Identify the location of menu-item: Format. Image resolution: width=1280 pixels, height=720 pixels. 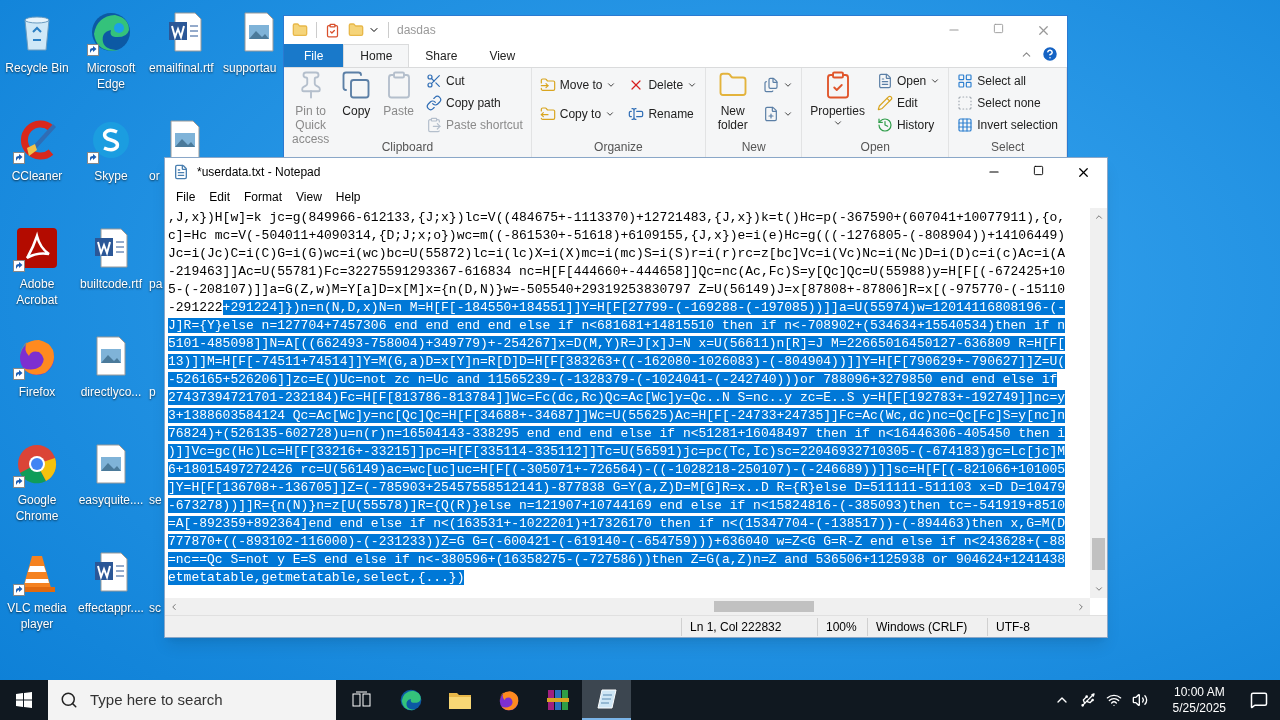
(263, 197).